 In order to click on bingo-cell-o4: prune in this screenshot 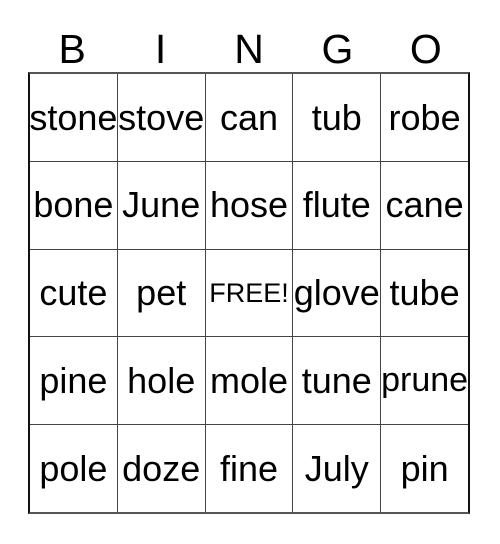, I will do `click(424, 381)`.